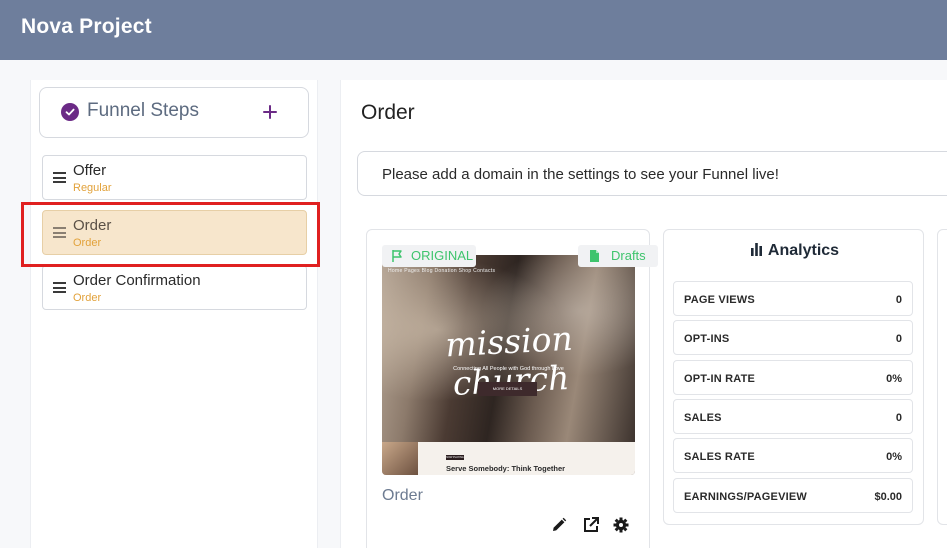 This screenshot has width=947, height=548. What do you see at coordinates (442, 255) in the screenshot?
I see `original-tag-label: ORIGINAL` at bounding box center [442, 255].